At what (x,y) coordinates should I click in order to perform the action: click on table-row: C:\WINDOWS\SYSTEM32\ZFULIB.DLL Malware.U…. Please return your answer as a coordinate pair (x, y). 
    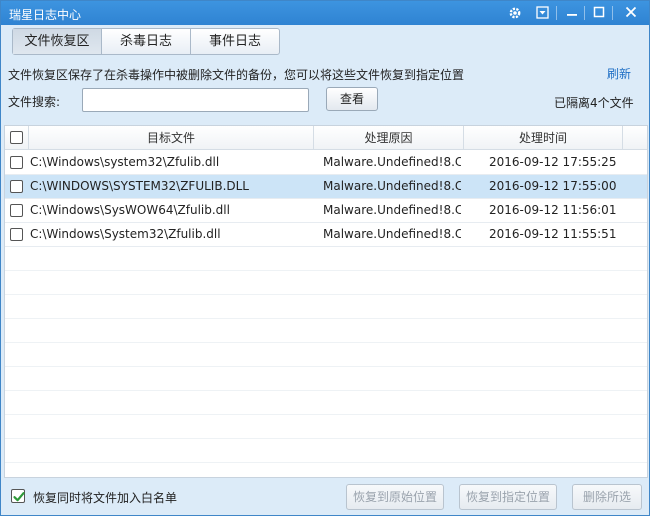
    Looking at the image, I should click on (326, 187).